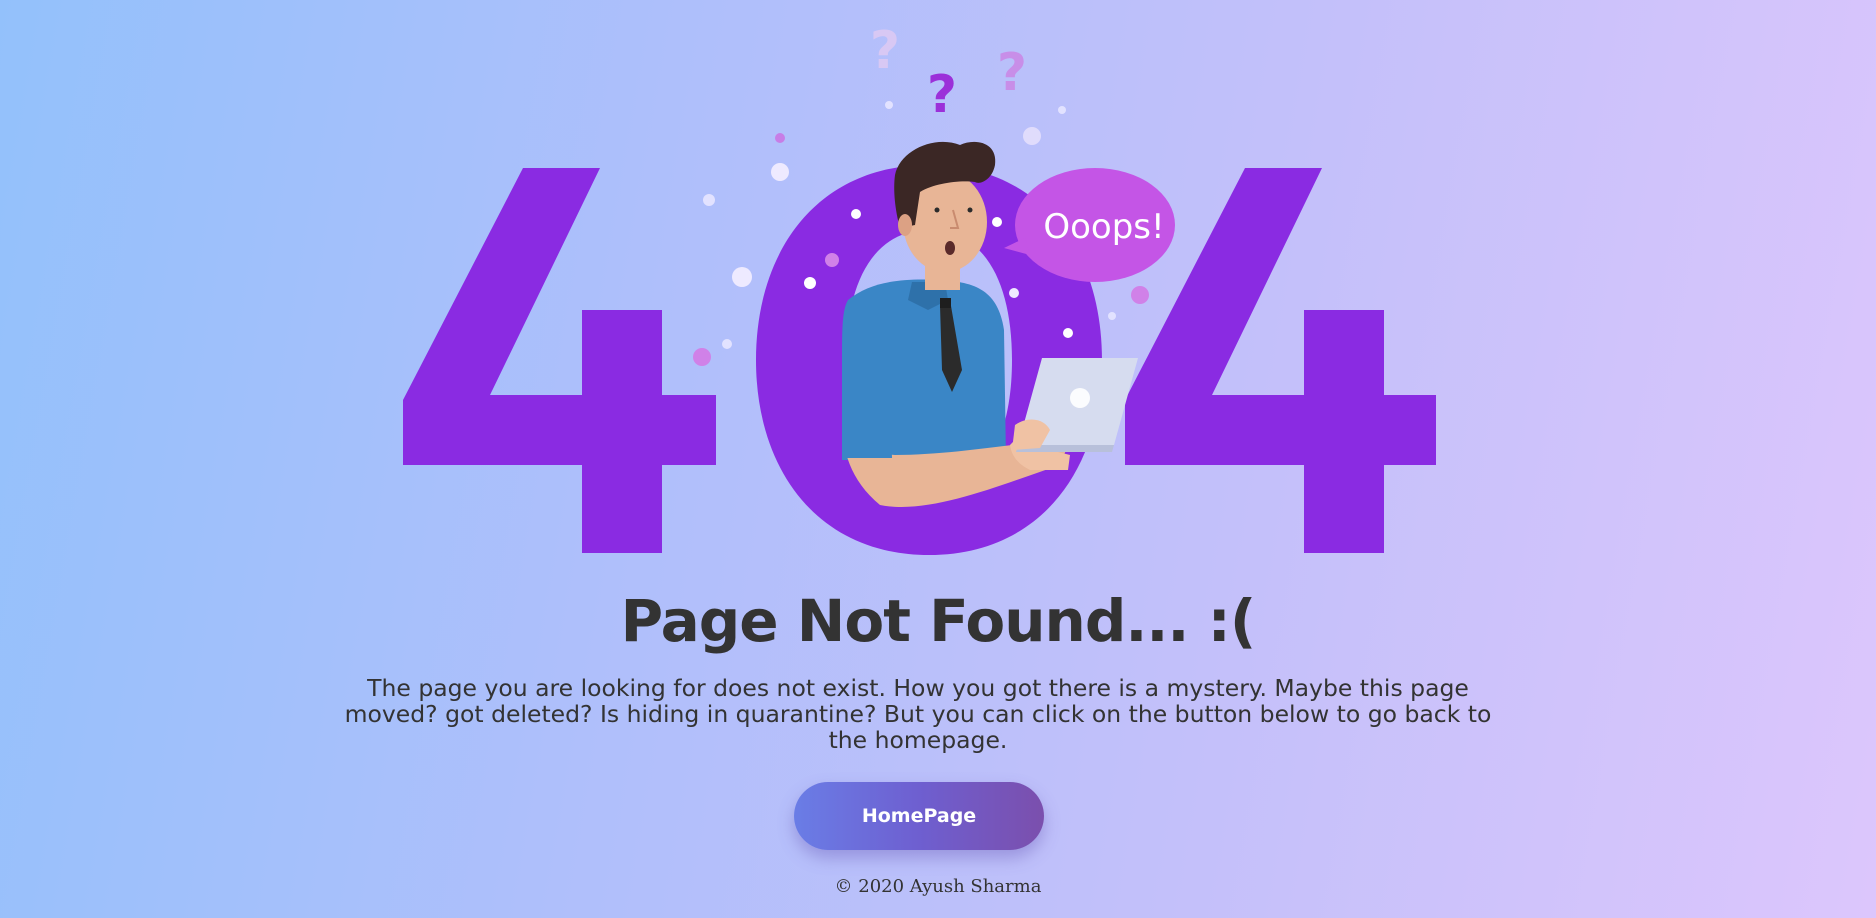 The height and width of the screenshot is (918, 1876). What do you see at coordinates (938, 886) in the screenshot?
I see `footer-copyright: © 2020 Ayush Sharma` at bounding box center [938, 886].